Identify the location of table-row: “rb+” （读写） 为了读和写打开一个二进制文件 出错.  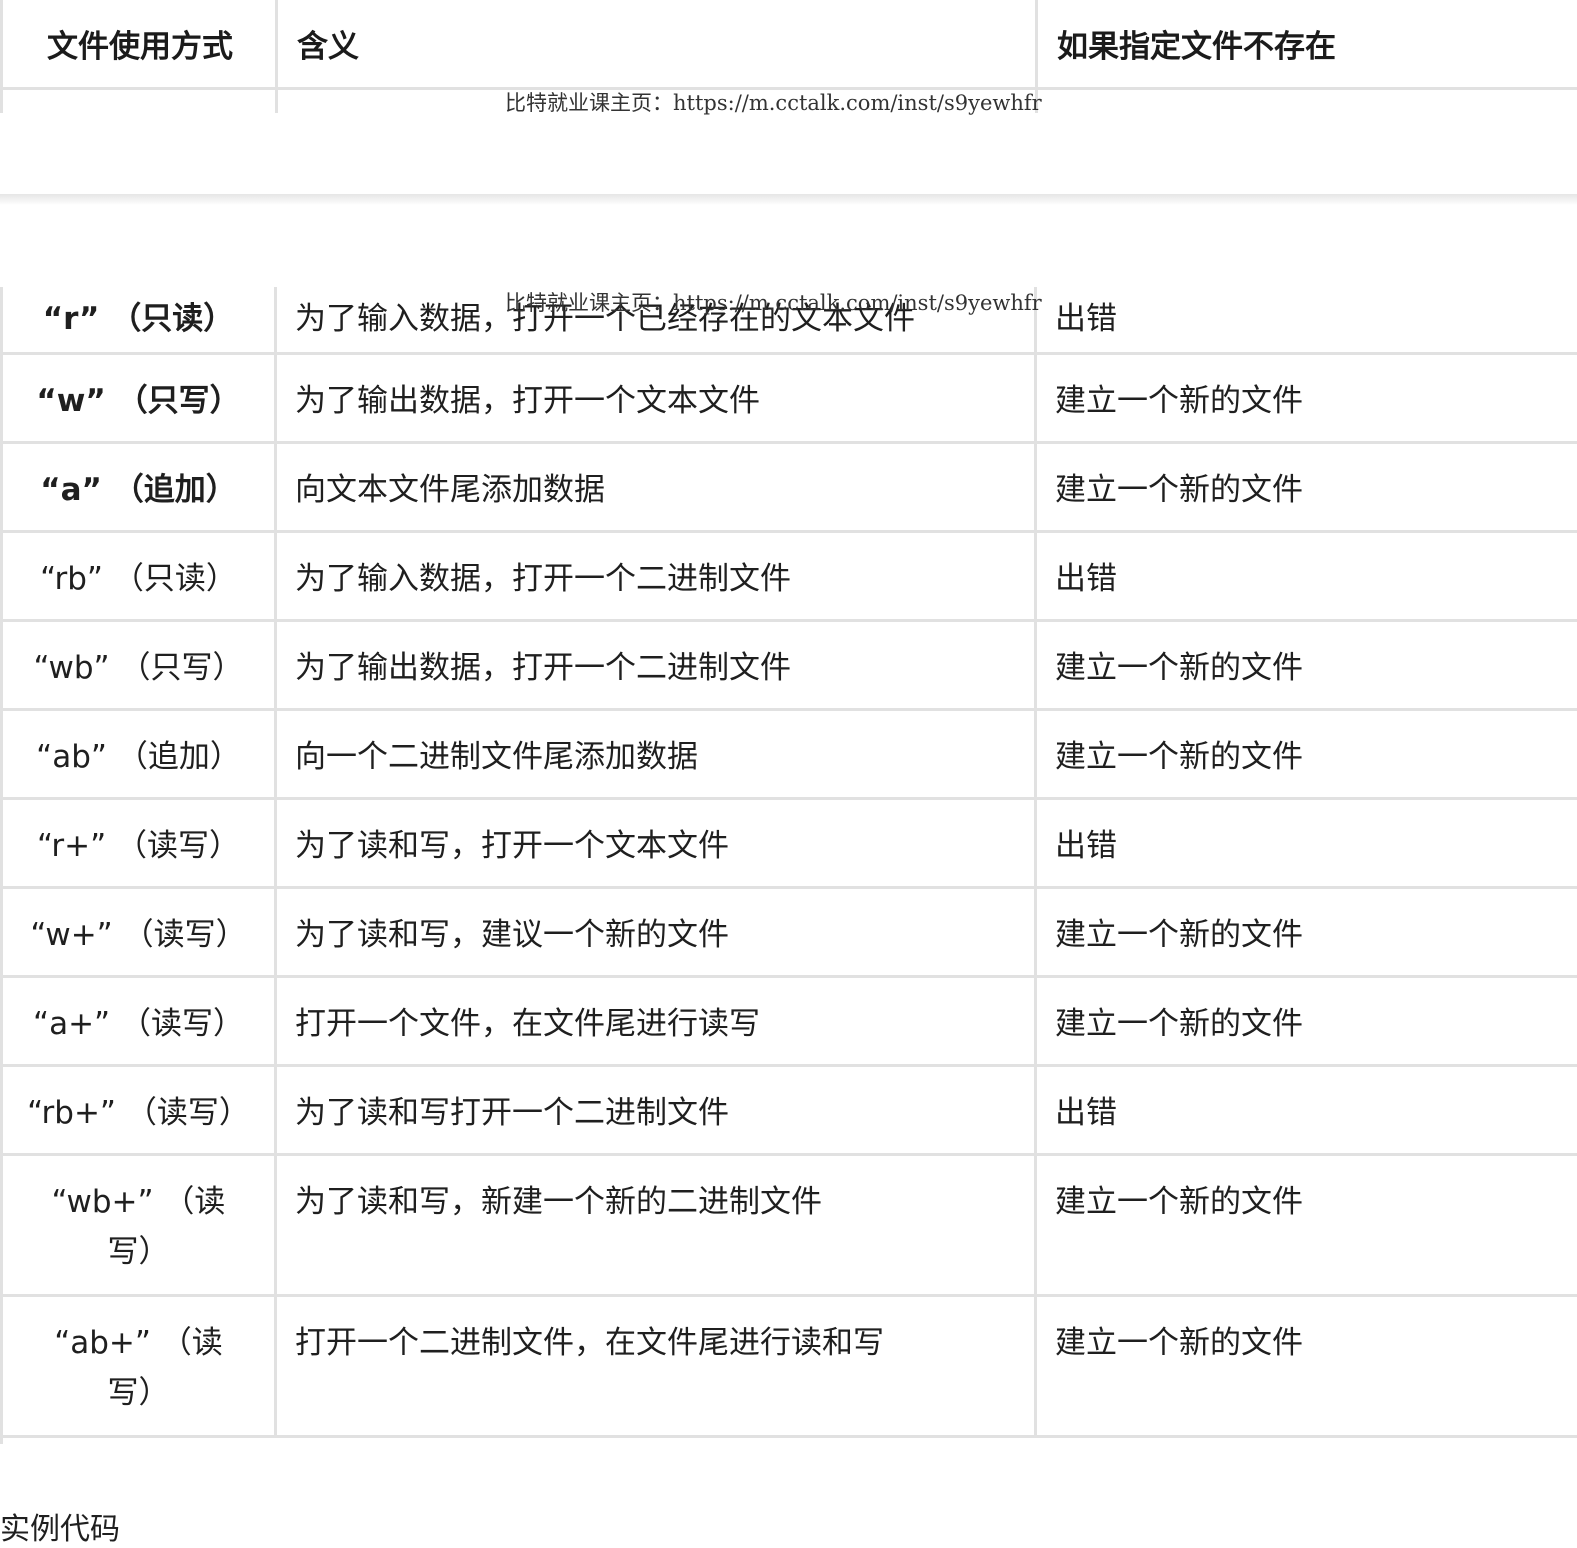
(790, 1111).